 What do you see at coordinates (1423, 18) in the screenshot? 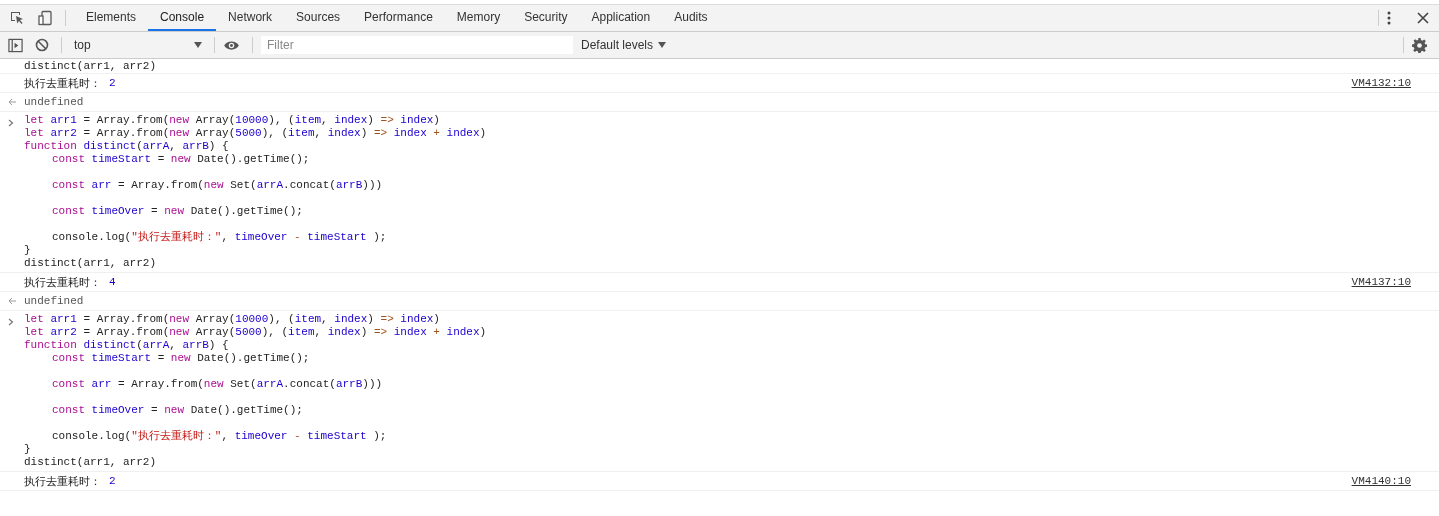
I see `close-icon` at bounding box center [1423, 18].